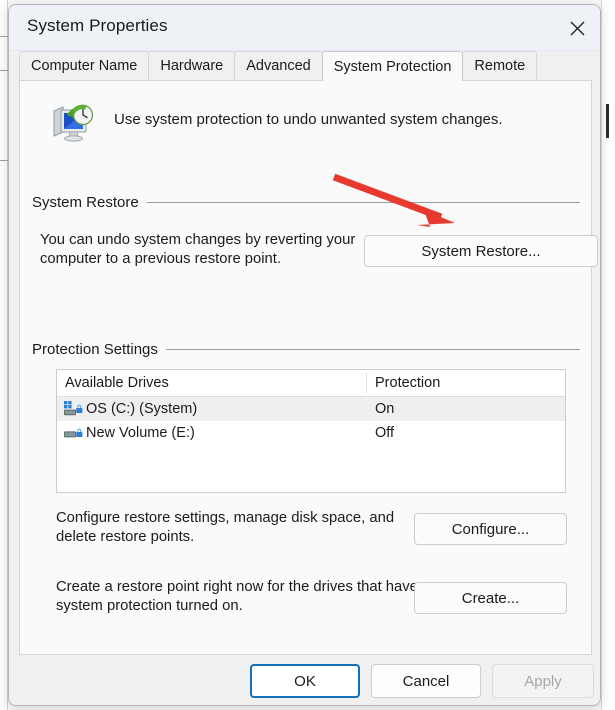 This screenshot has width=615, height=710. I want to click on dialog-footer: OK Cancel Apply, so click(304, 680).